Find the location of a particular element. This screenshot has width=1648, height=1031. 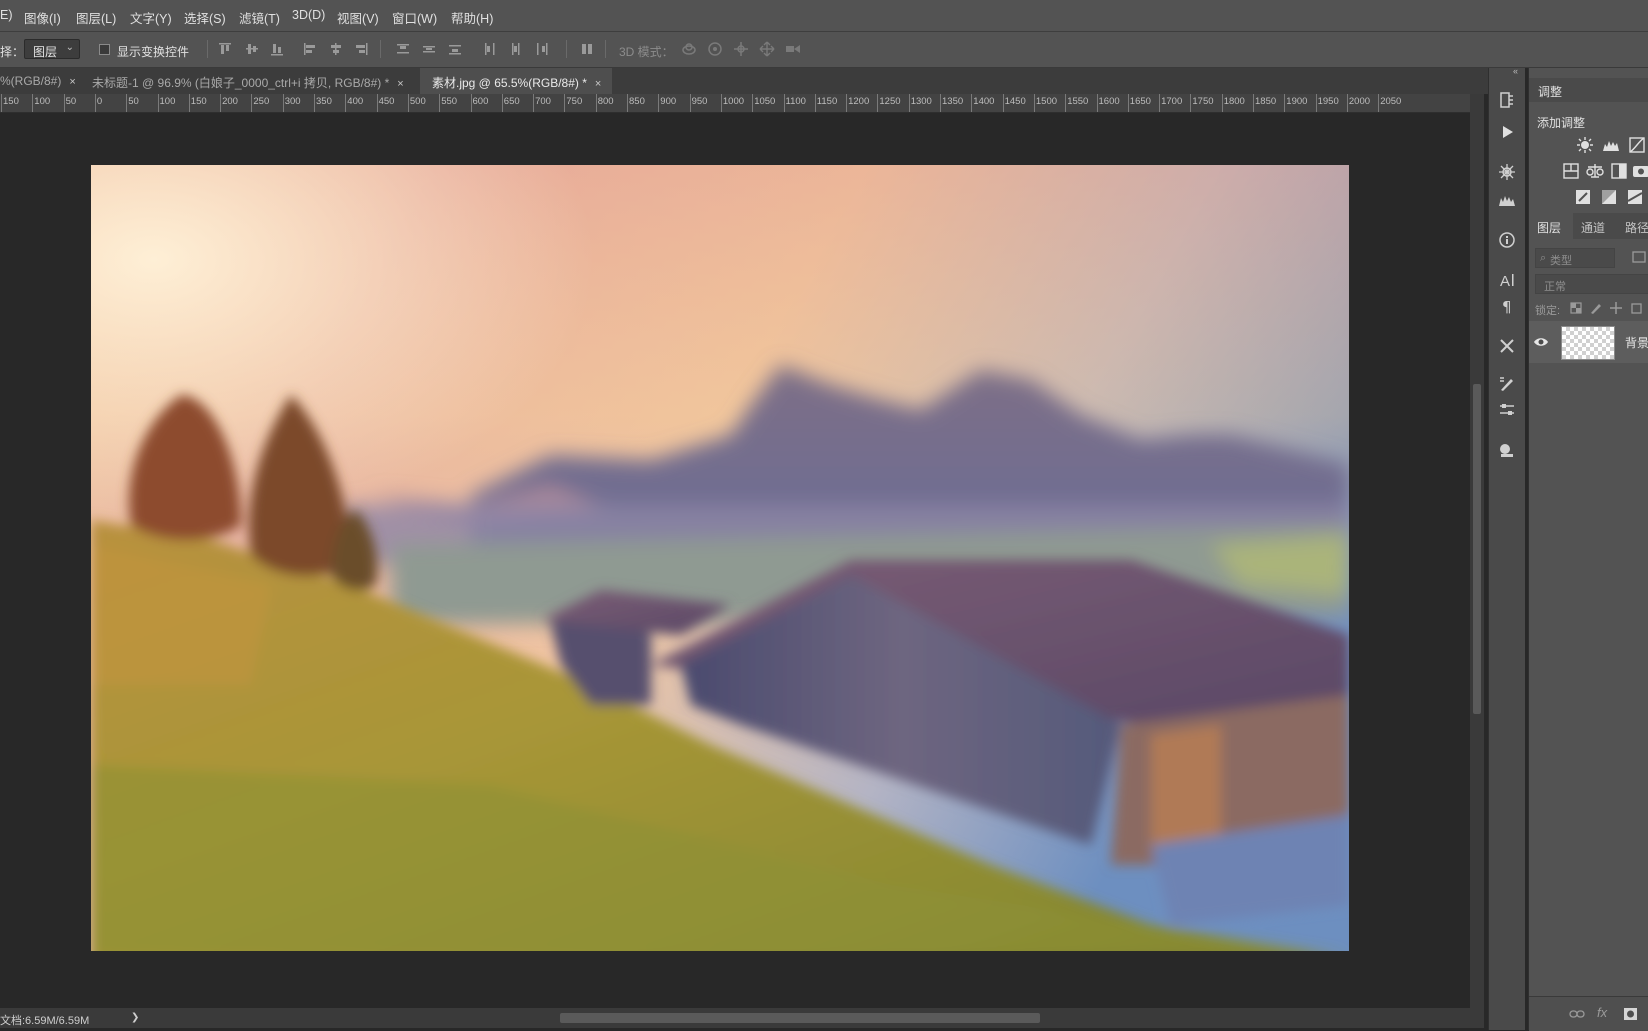

settings-icon is located at coordinates (1507, 172).